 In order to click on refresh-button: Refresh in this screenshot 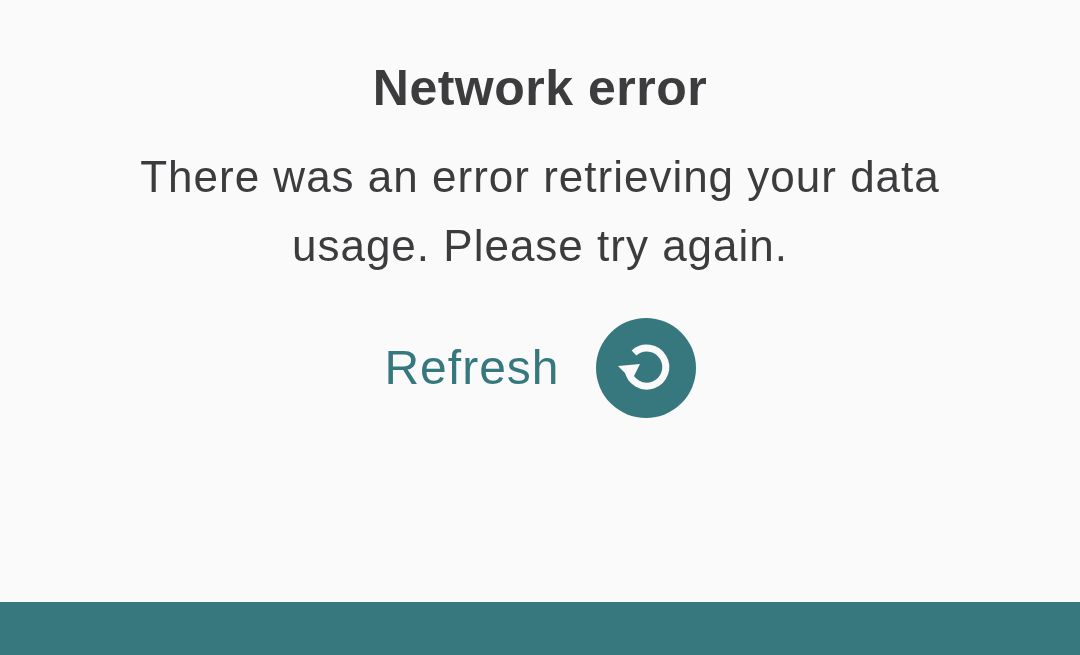, I will do `click(540, 368)`.